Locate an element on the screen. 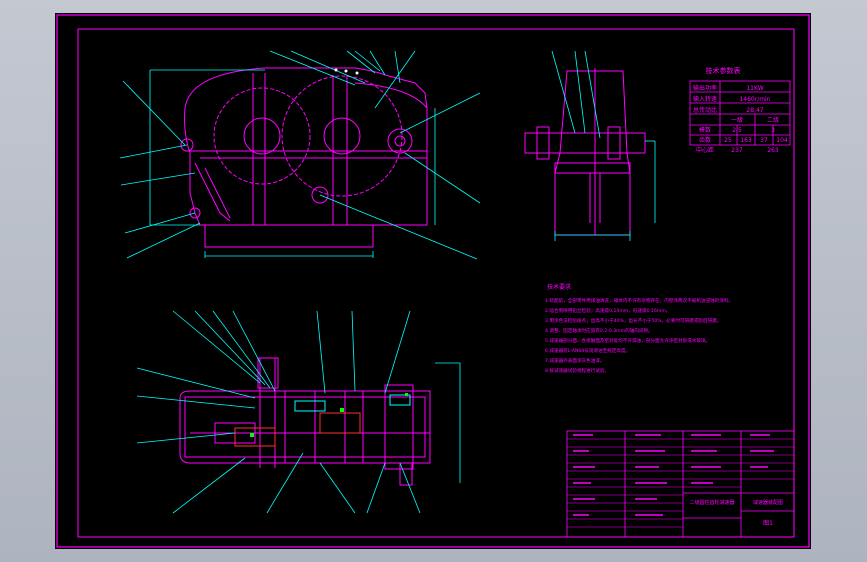 The height and width of the screenshot is (562, 867). gear-row-value: 25 is located at coordinates (728, 140).